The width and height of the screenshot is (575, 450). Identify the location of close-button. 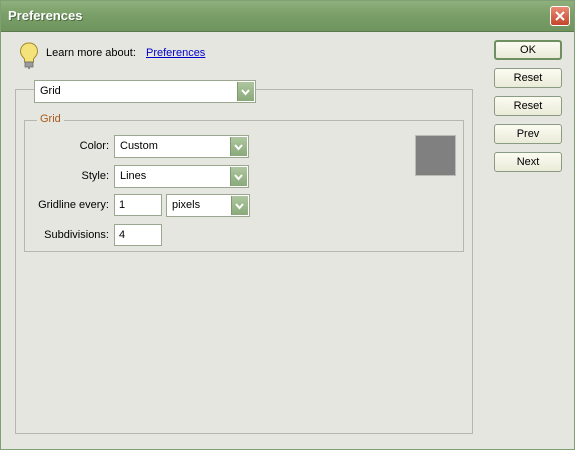
(560, 16).